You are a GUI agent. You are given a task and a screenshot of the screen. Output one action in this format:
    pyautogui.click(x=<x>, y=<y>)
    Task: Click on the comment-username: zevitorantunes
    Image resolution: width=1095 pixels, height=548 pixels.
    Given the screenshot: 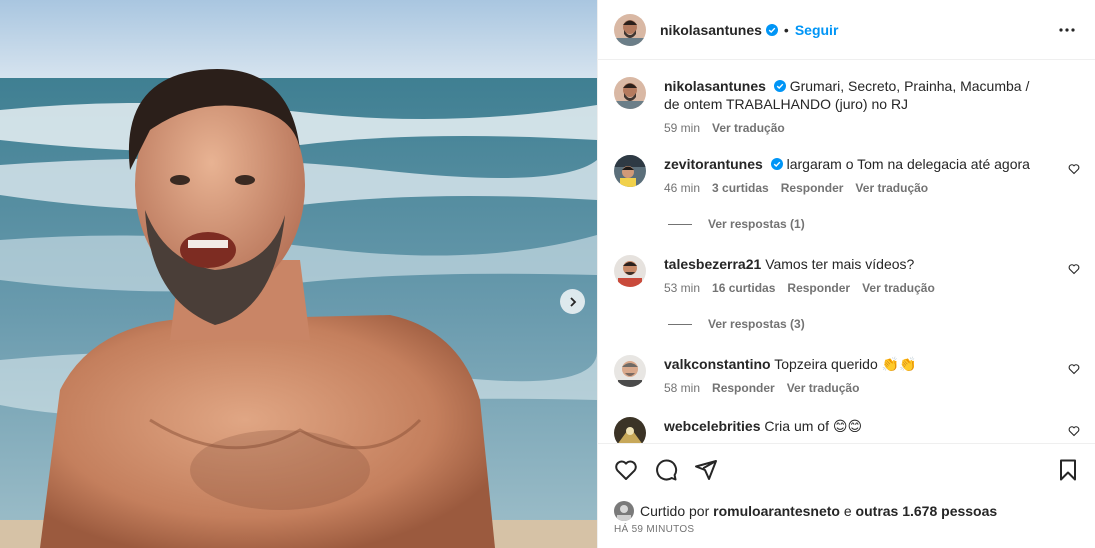 What is the action you would take?
    pyautogui.click(x=713, y=164)
    